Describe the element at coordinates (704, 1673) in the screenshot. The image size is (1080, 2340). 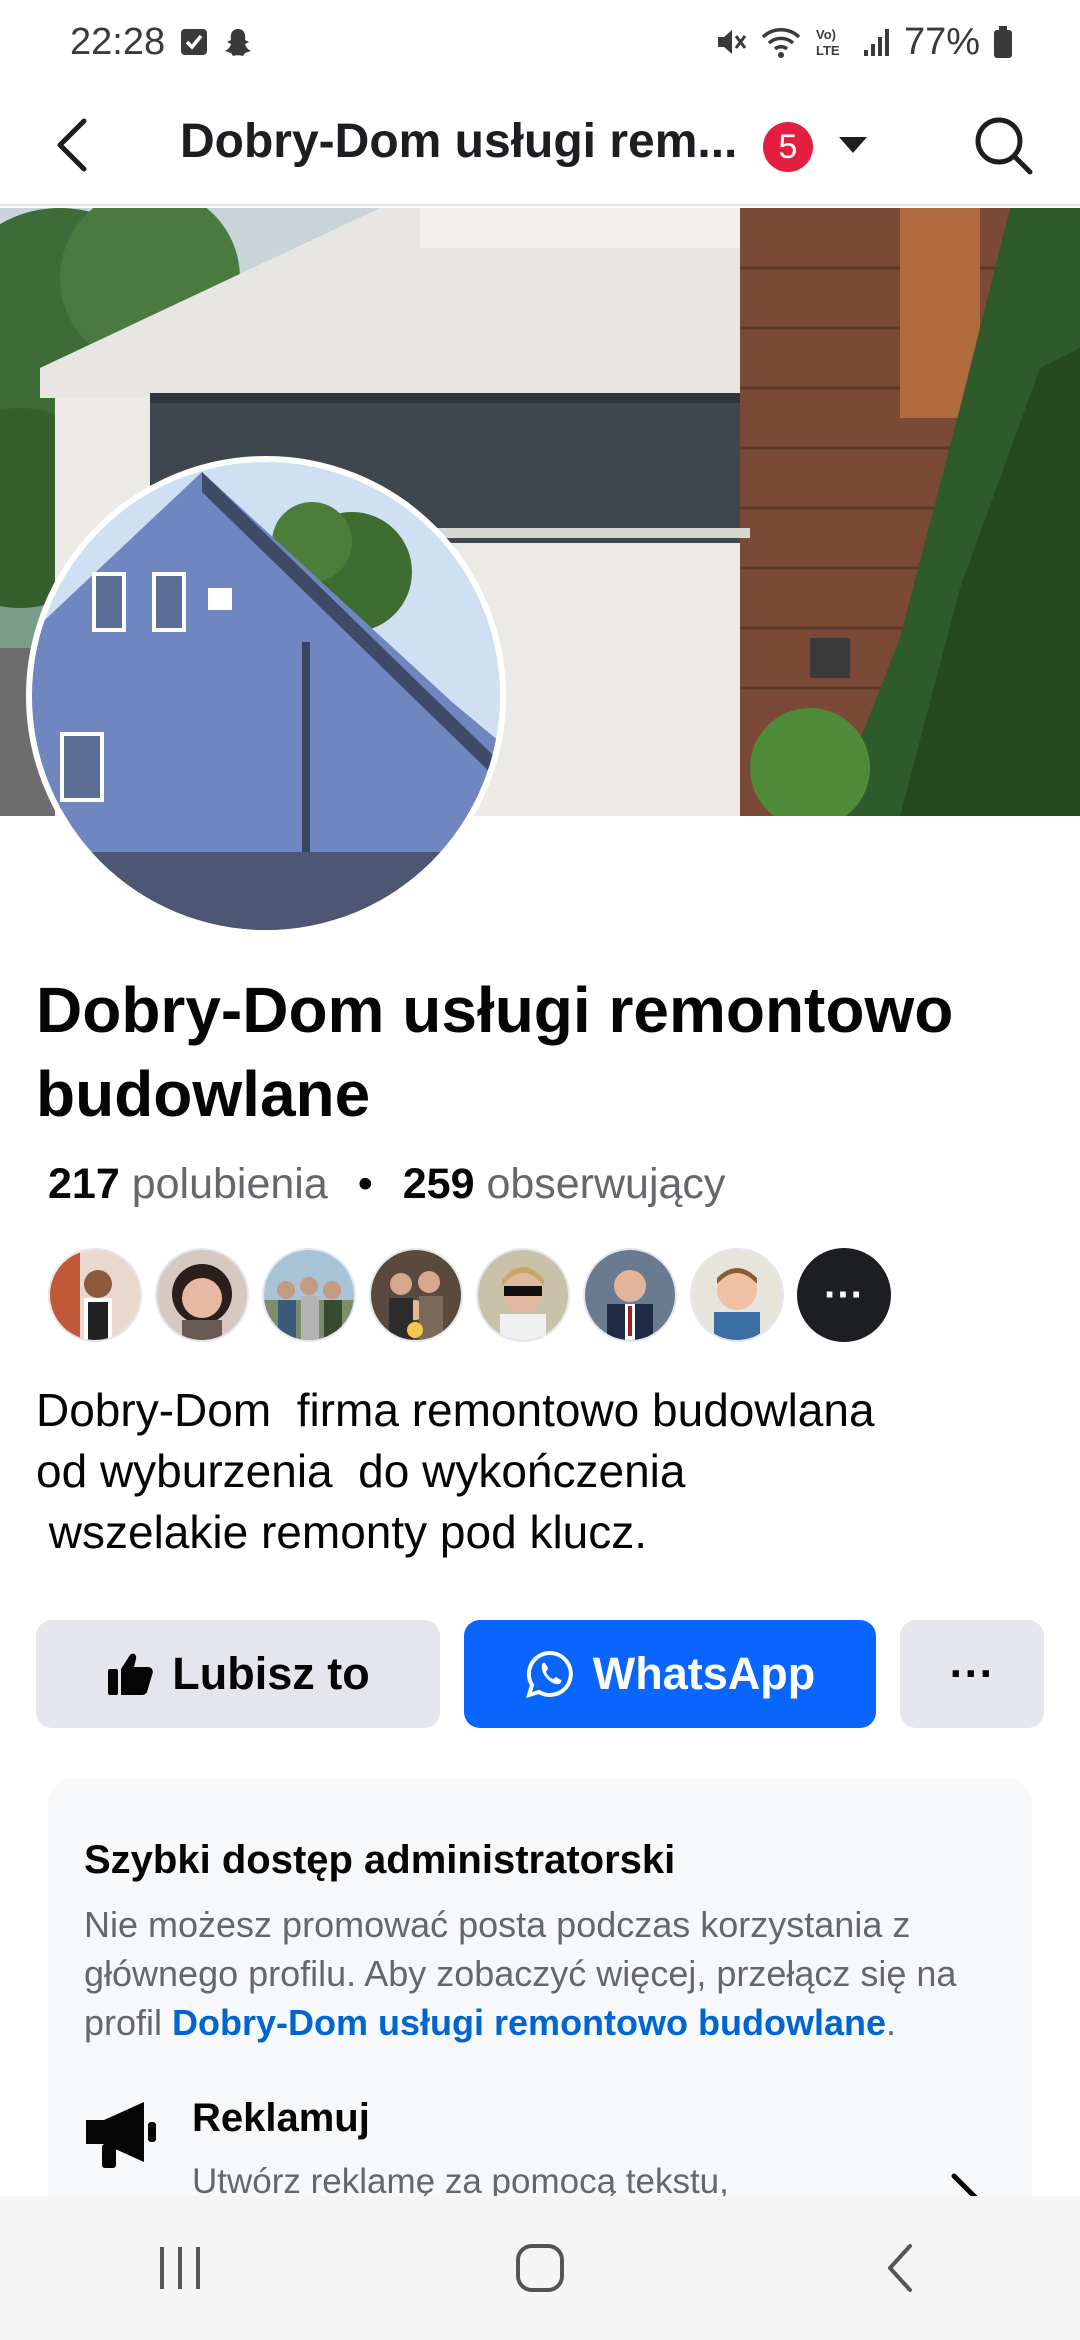
I see `whatsapp-button-label: WhatsApp` at that location.